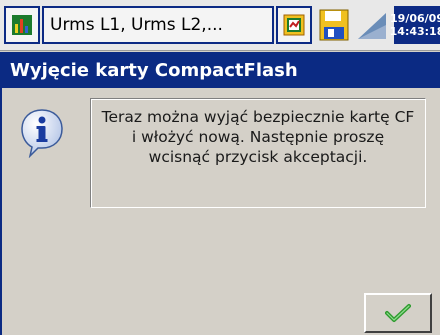  I want to click on view-switch-button, so click(294, 25).